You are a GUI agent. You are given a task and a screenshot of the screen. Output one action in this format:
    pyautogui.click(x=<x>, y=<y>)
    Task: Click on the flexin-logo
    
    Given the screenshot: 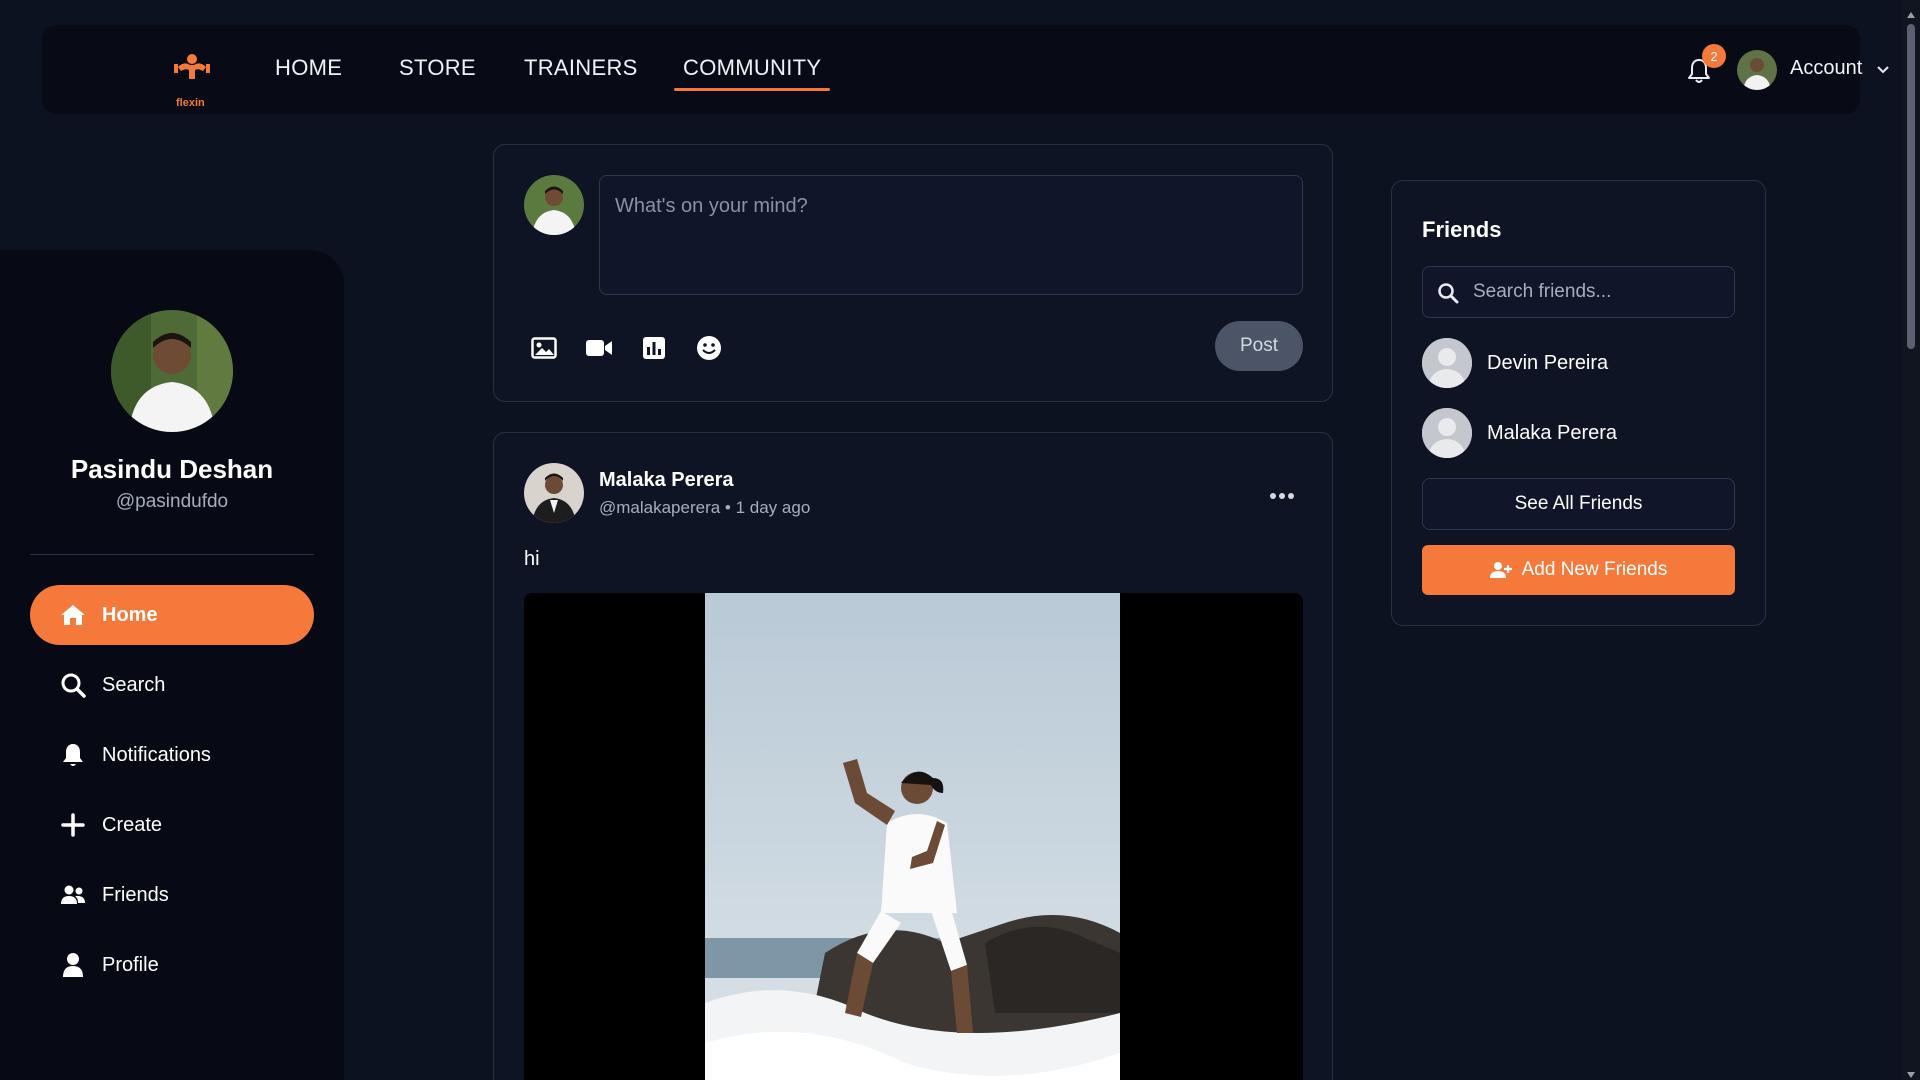 What is the action you would take?
    pyautogui.click(x=192, y=69)
    